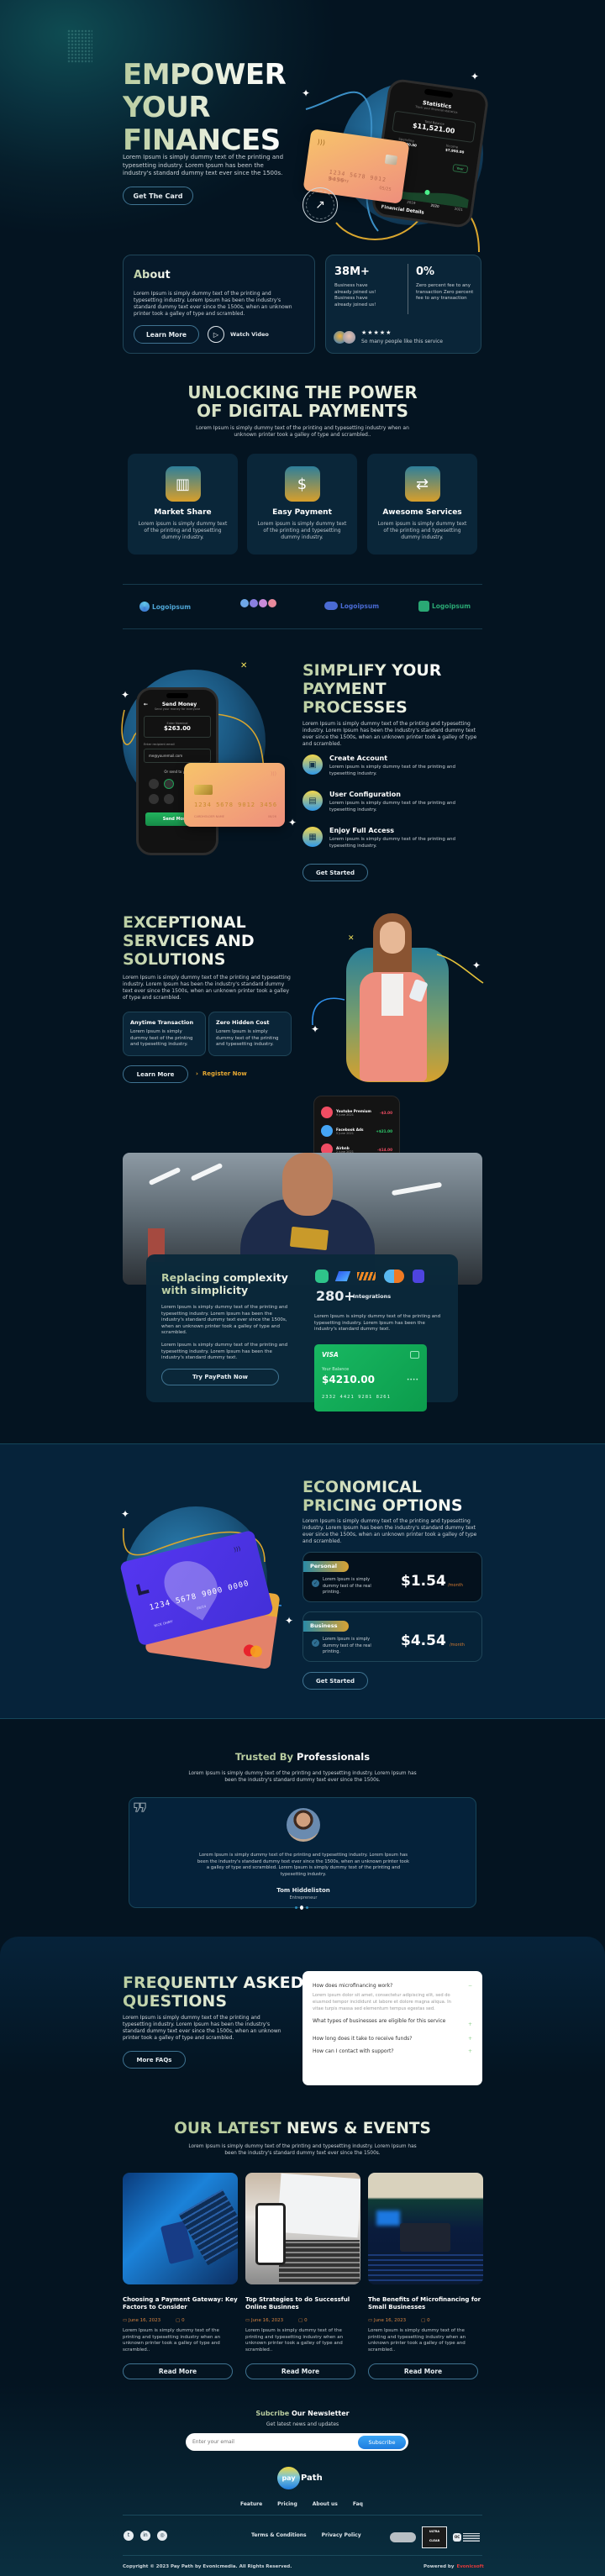 This screenshot has height=2576, width=605. What do you see at coordinates (345, 1133) in the screenshot?
I see `transaction-date: 5 June 2021` at bounding box center [345, 1133].